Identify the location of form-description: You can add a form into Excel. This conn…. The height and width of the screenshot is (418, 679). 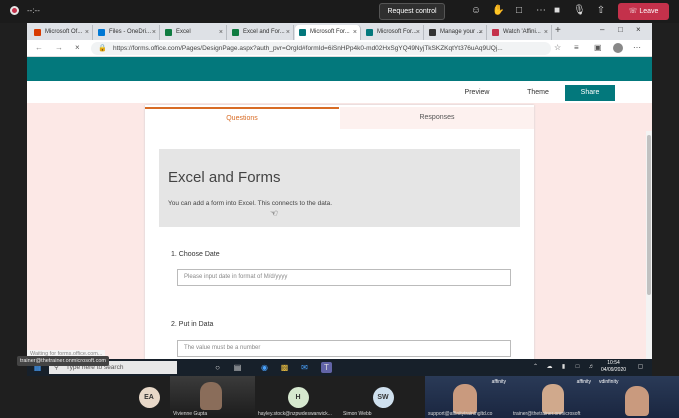
(250, 203).